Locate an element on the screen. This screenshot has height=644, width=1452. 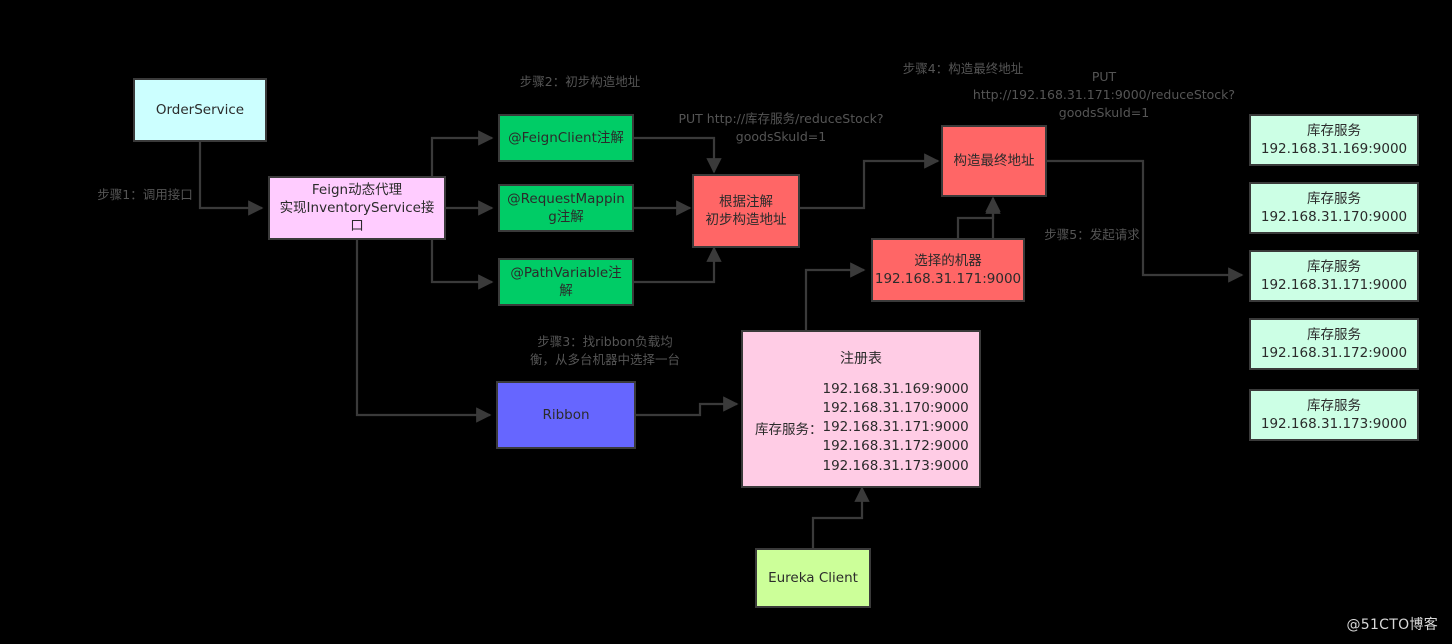
node-feign-proxy: Feign动态代理 实现InventoryService接口 is located at coordinates (357, 208).